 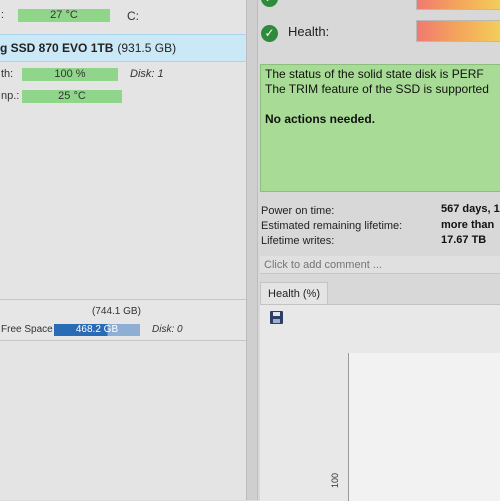 I want to click on free-space-bar: 468.2 GB, so click(x=97, y=330).